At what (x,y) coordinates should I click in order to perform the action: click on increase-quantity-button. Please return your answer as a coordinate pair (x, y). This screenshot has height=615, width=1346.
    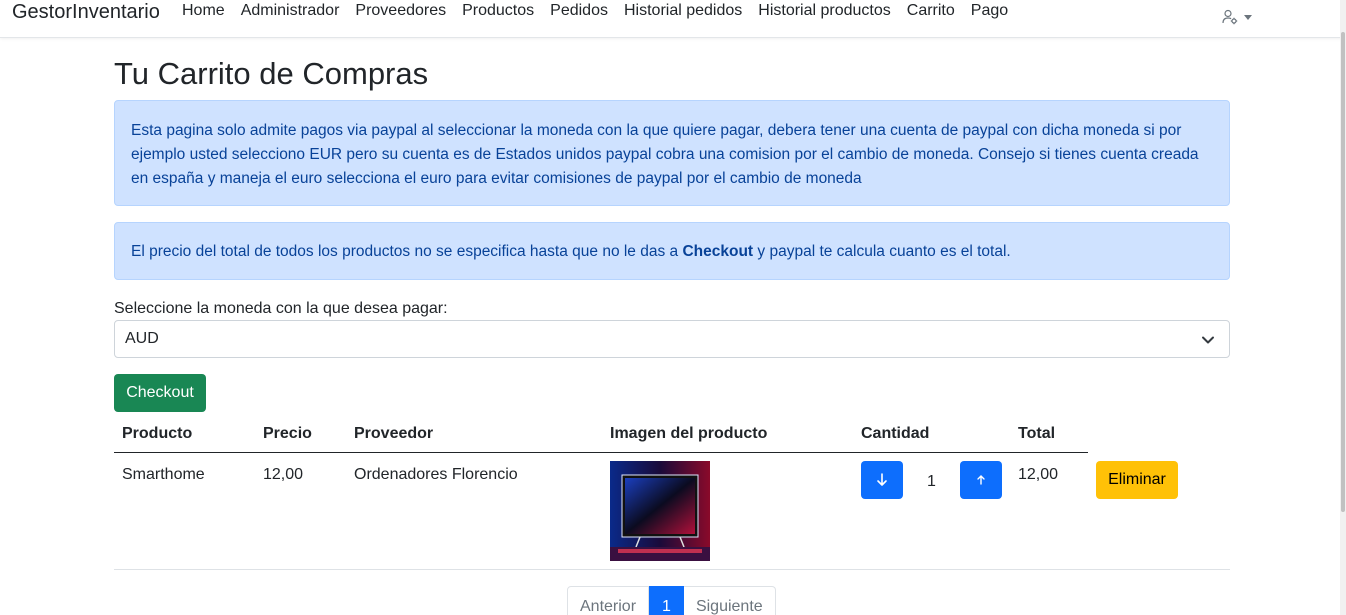
    Looking at the image, I should click on (981, 480).